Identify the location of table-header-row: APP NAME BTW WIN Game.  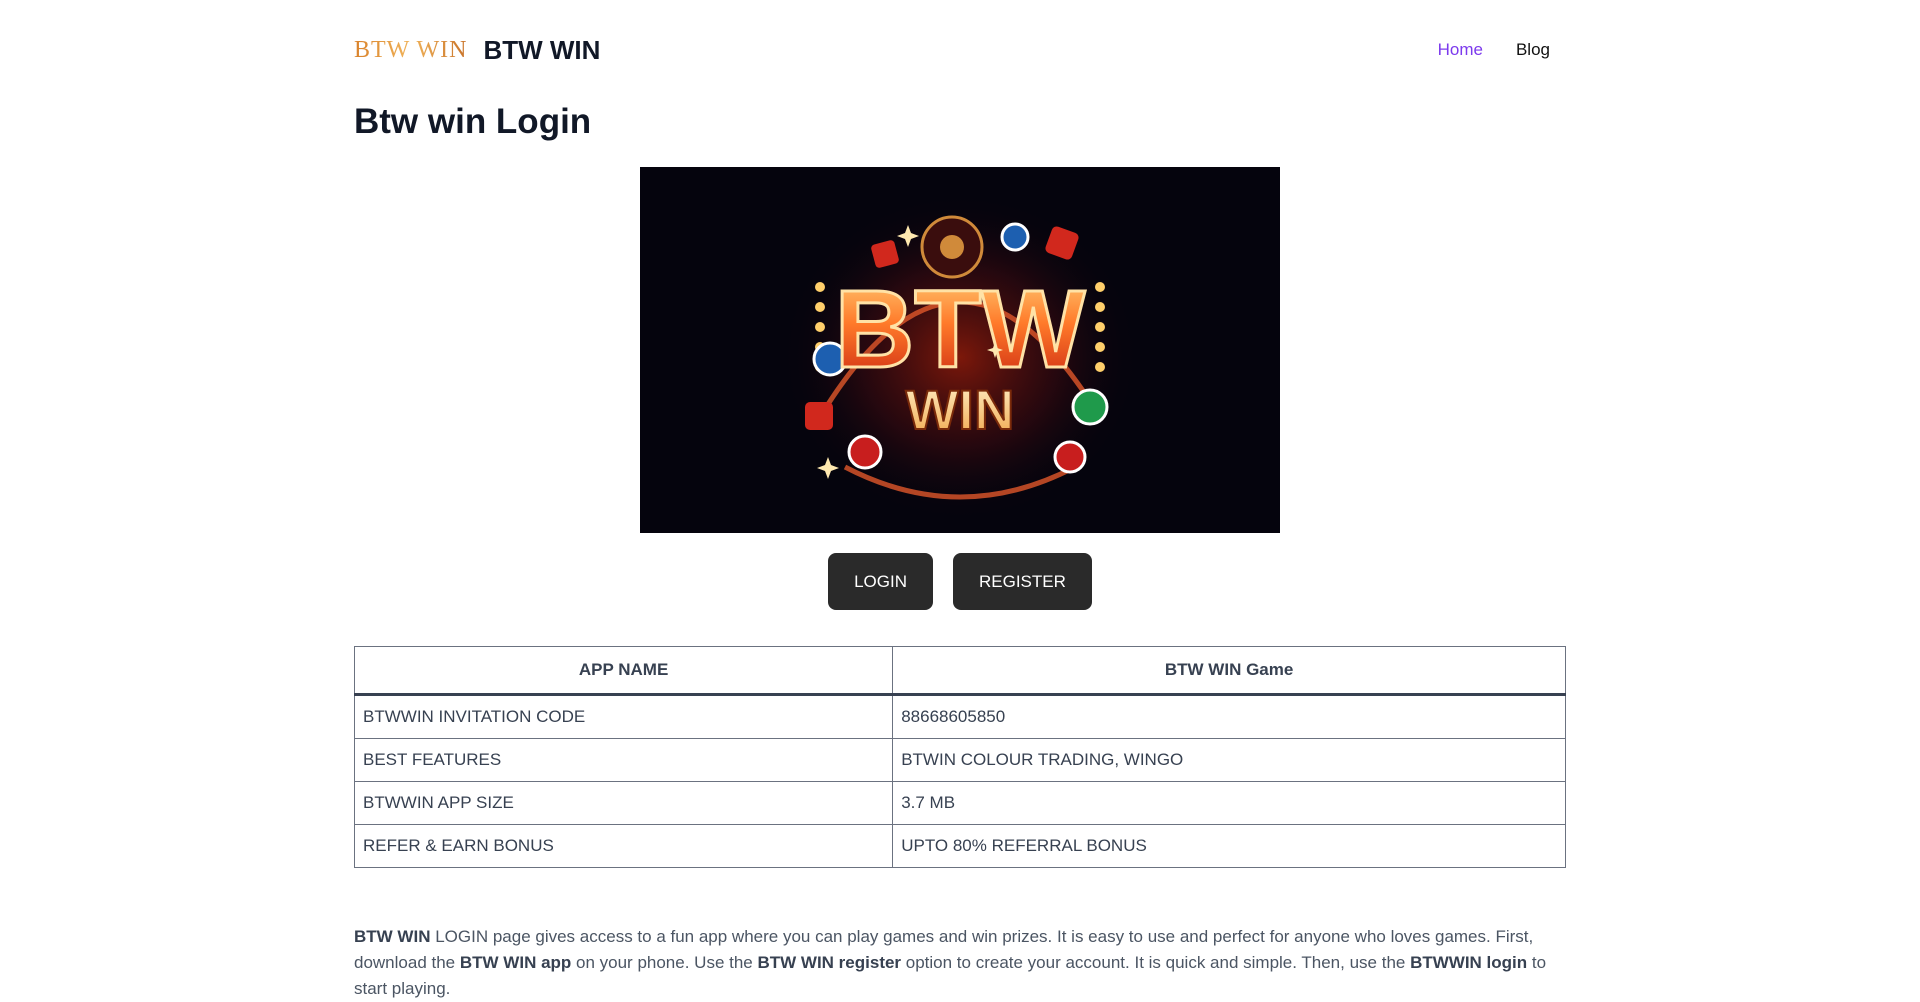
(959, 671).